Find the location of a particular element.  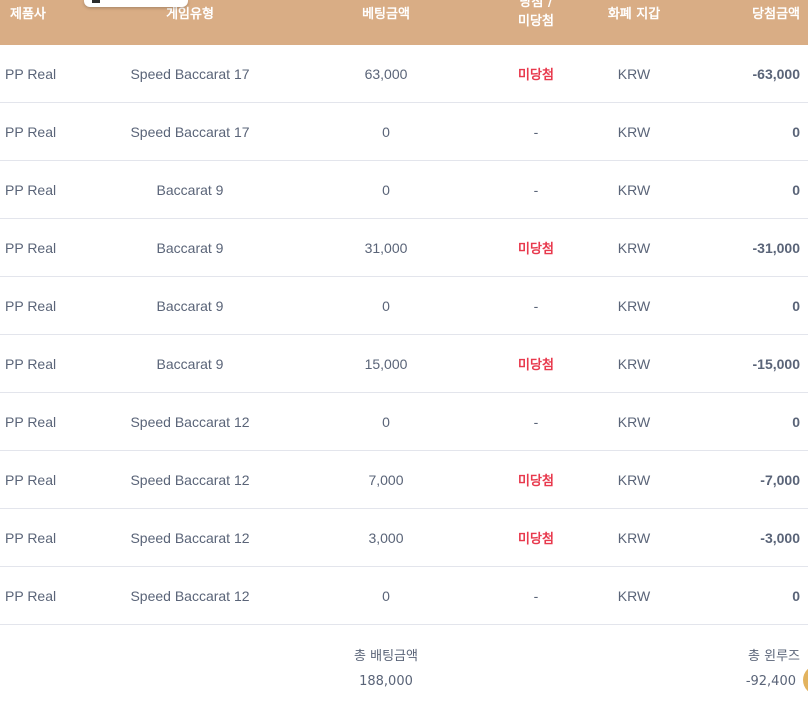

cell-win-amount: -3,000 is located at coordinates (780, 537).